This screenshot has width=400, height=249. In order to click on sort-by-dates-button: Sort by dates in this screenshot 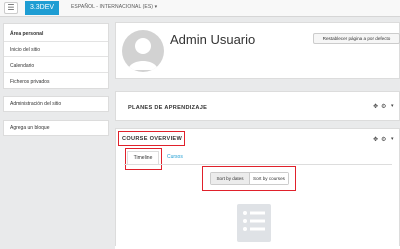, I will do `click(230, 178)`.